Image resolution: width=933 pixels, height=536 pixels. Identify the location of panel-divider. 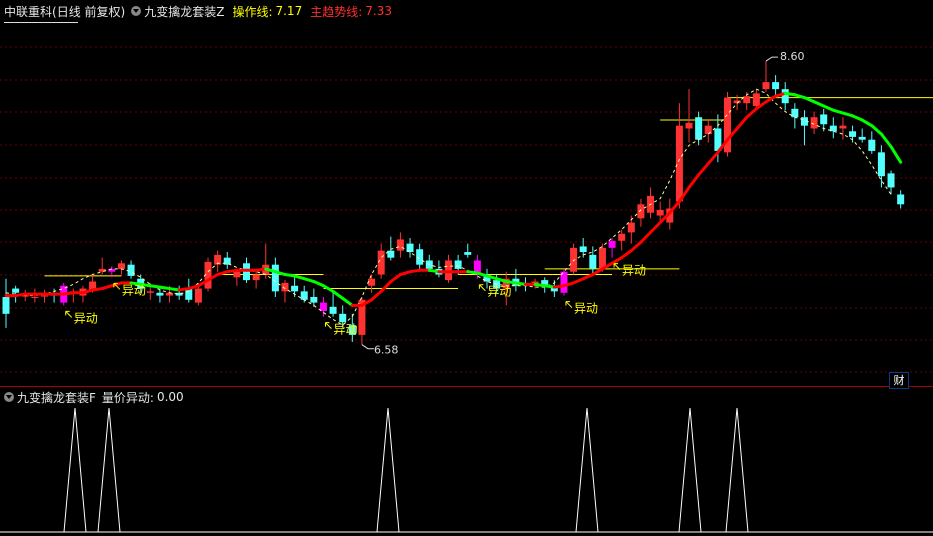
(466, 386).